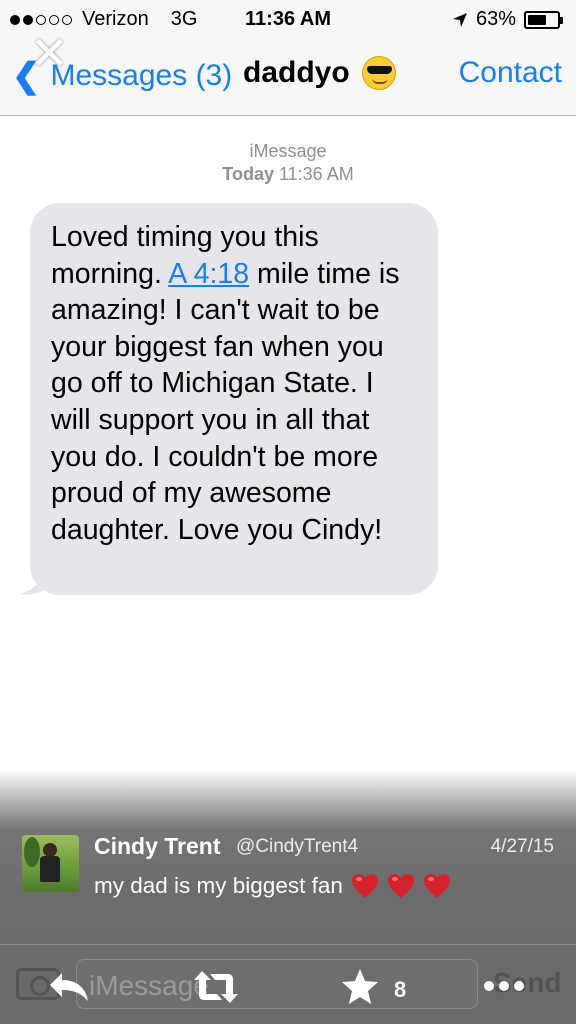 The height and width of the screenshot is (1024, 576). I want to click on message-timestamp: iMessage Today 11:36 AM, so click(288, 163).